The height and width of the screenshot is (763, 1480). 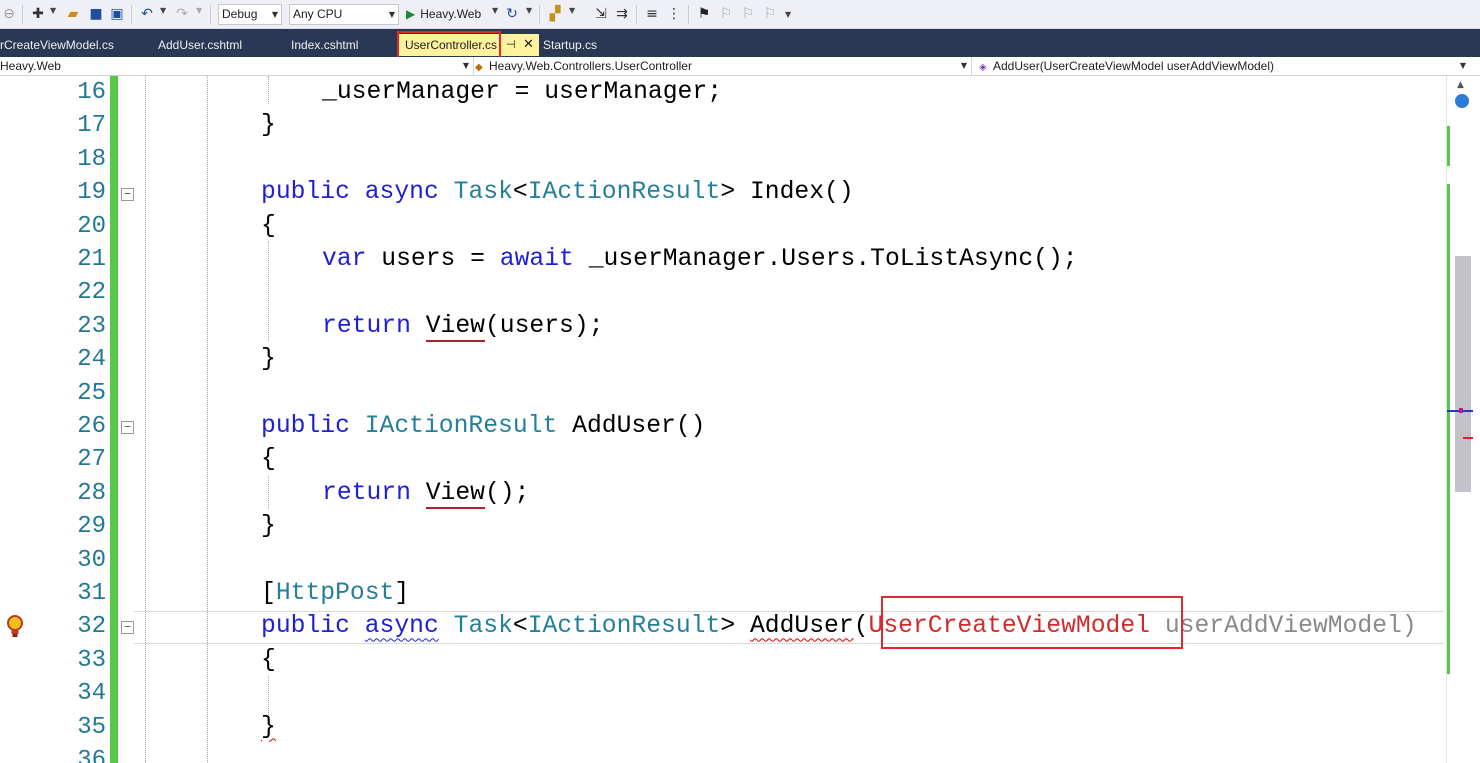 What do you see at coordinates (788, 14) in the screenshot?
I see `toolbar-overflow-icon: ▼` at bounding box center [788, 14].